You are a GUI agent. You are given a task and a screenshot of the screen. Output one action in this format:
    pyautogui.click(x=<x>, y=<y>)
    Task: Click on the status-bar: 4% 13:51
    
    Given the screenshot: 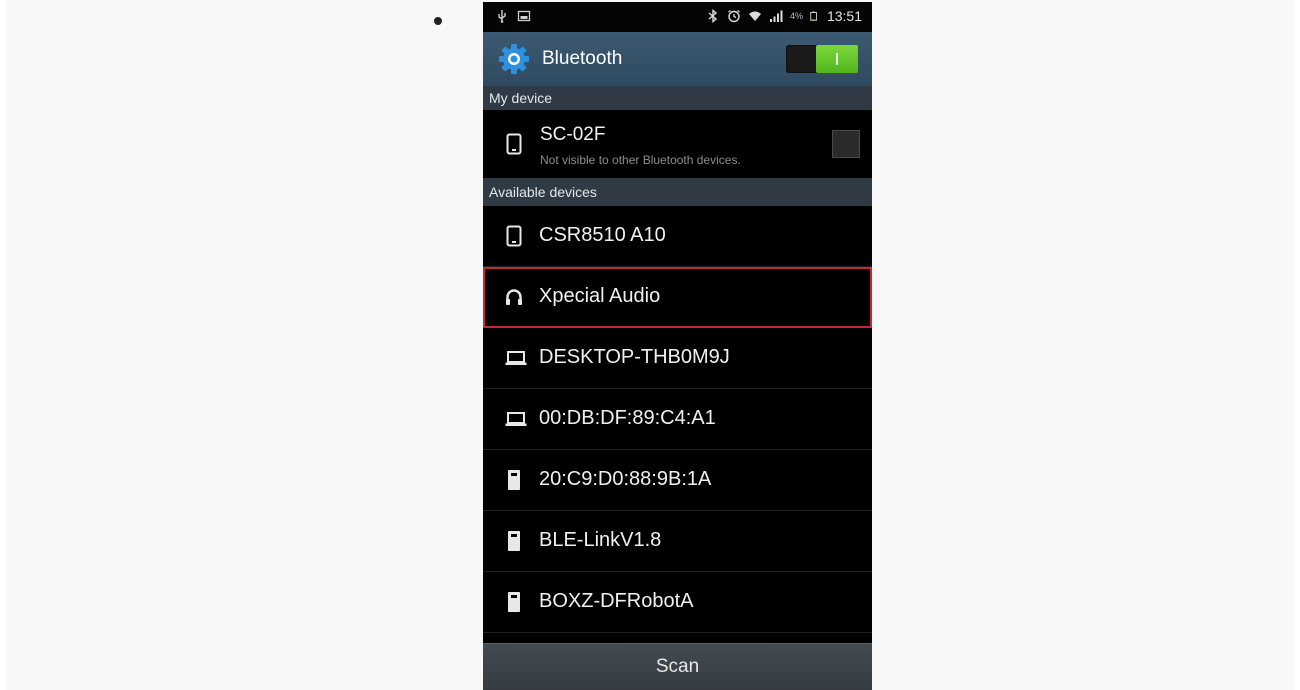 What is the action you would take?
    pyautogui.click(x=677, y=17)
    